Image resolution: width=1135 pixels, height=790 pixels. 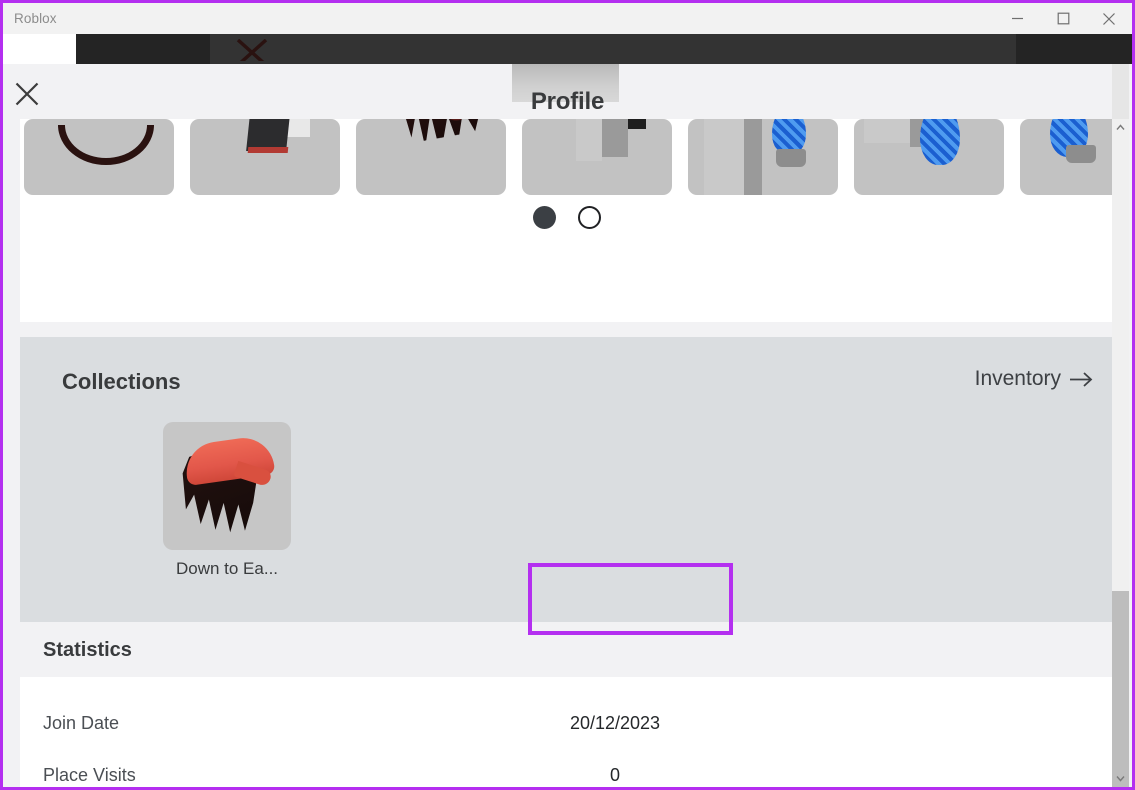 I want to click on minimize-icon, so click(x=1017, y=18).